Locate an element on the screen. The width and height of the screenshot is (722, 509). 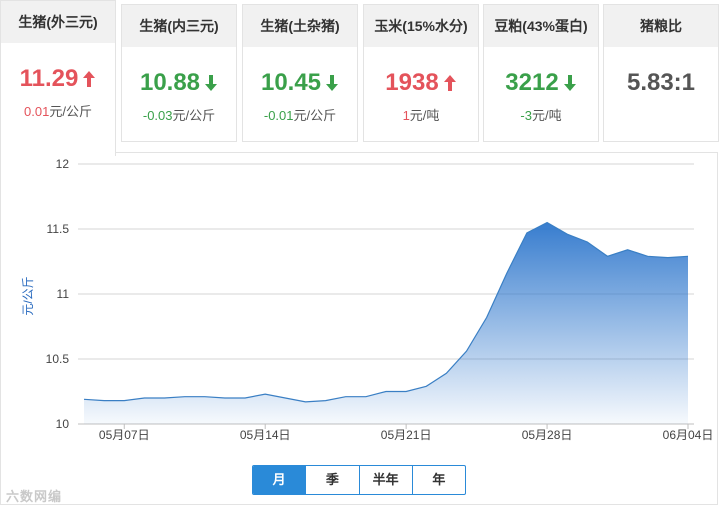
card-change-amount: -0.03 is located at coordinates (157, 115).